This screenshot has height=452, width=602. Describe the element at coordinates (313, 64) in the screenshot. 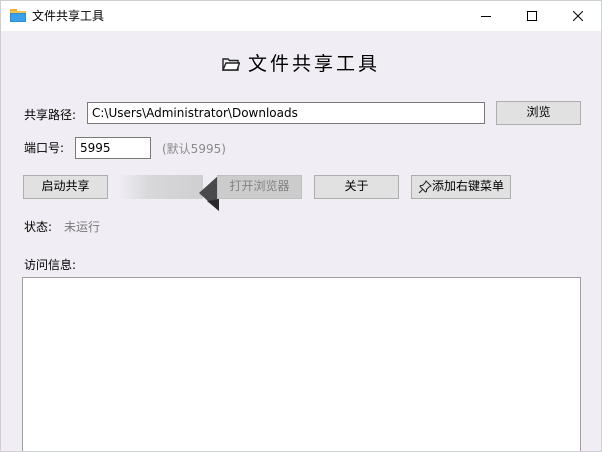

I see `page-title: 文件共享工具` at that location.